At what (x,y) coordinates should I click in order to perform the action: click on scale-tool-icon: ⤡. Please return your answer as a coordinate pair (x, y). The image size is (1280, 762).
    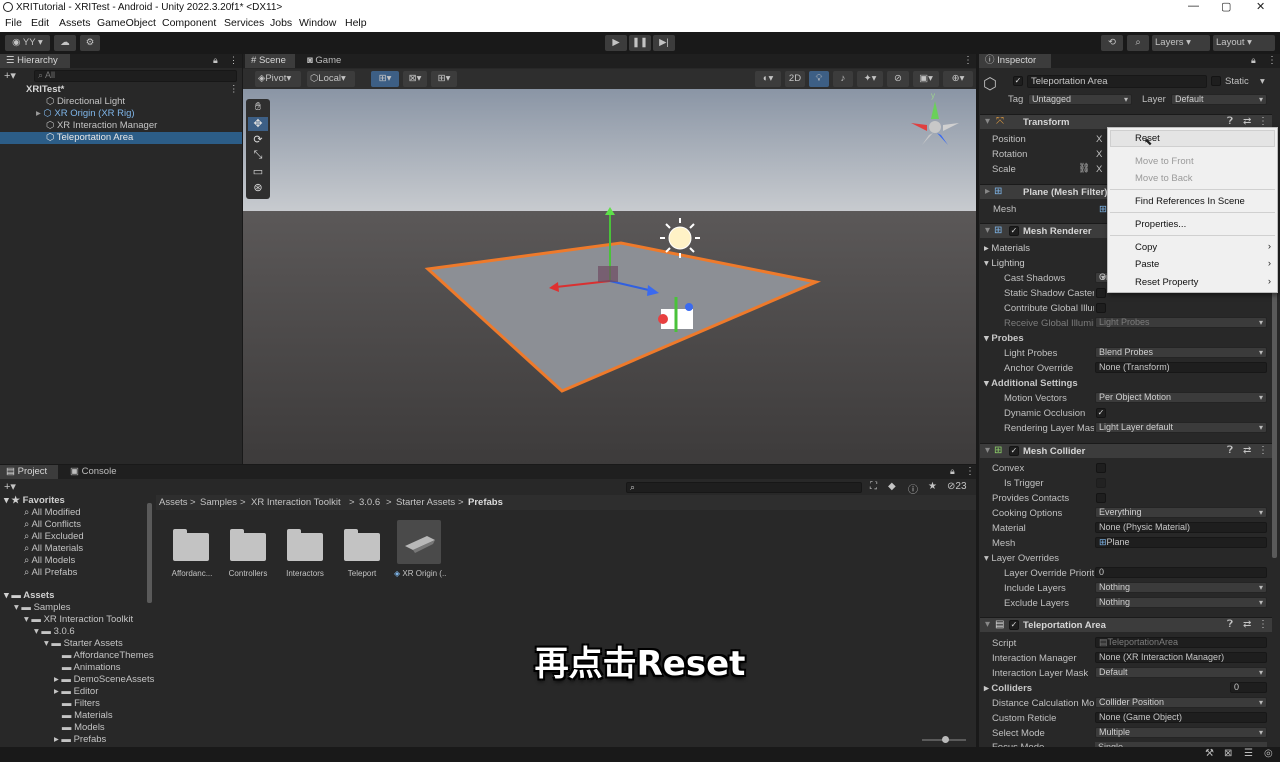
    Looking at the image, I should click on (258, 156).